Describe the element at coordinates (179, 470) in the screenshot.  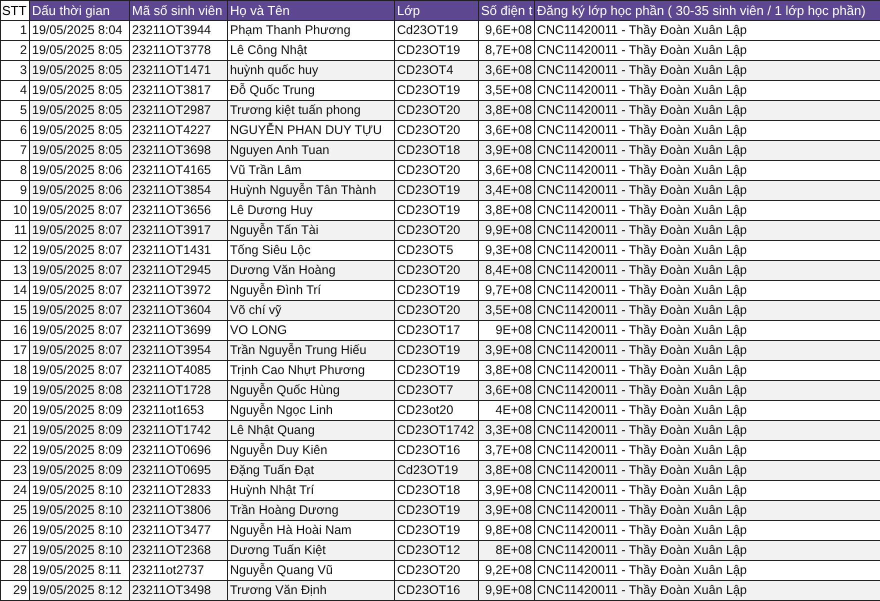
I see `table-cell: 23211OT0695` at that location.